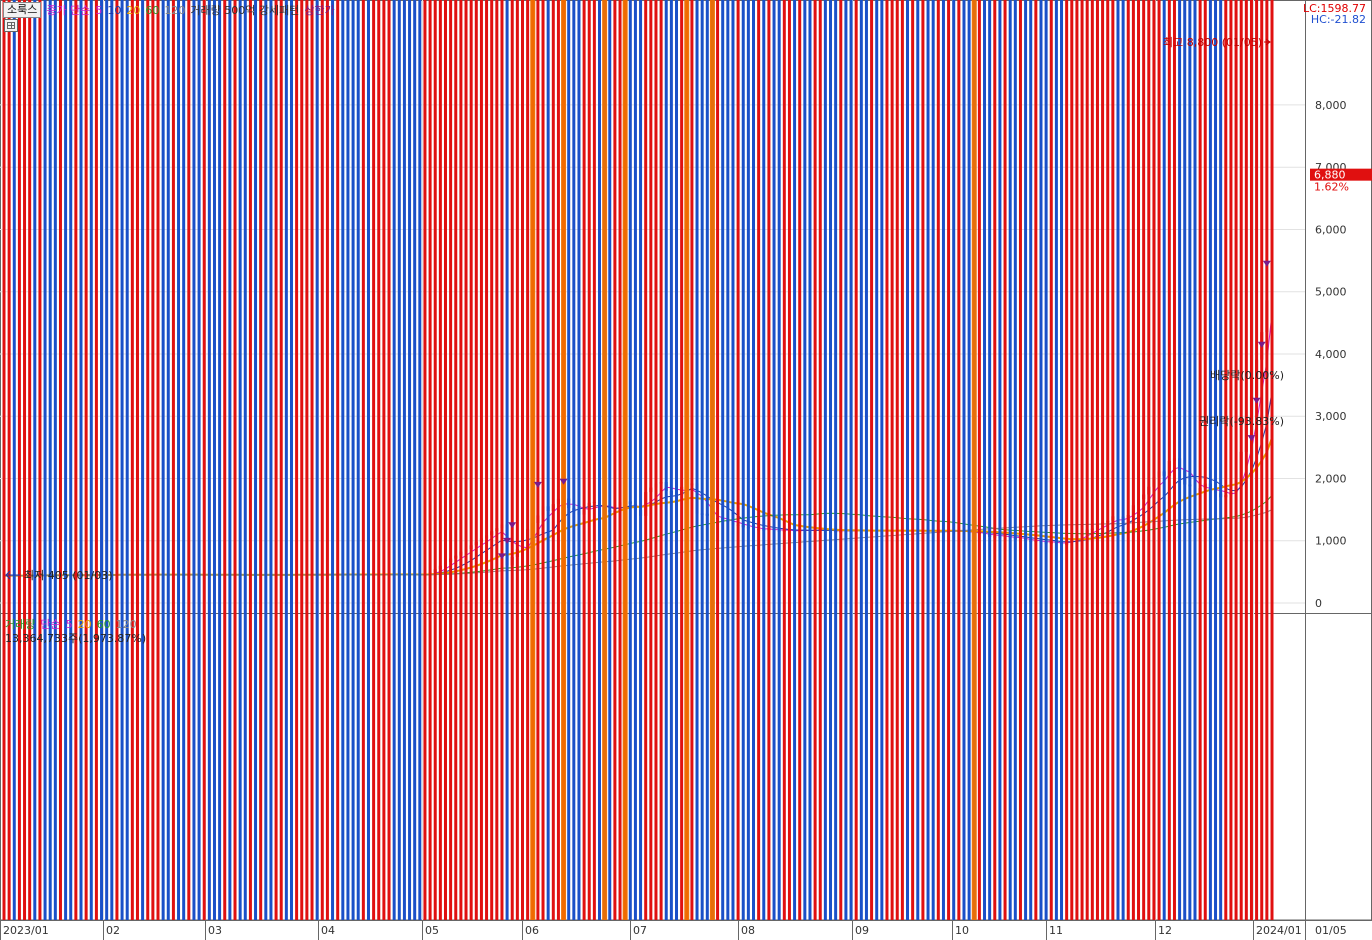 The height and width of the screenshot is (940, 1372). What do you see at coordinates (1331, 930) in the screenshot?
I see `x-last-label: 01/05` at bounding box center [1331, 930].